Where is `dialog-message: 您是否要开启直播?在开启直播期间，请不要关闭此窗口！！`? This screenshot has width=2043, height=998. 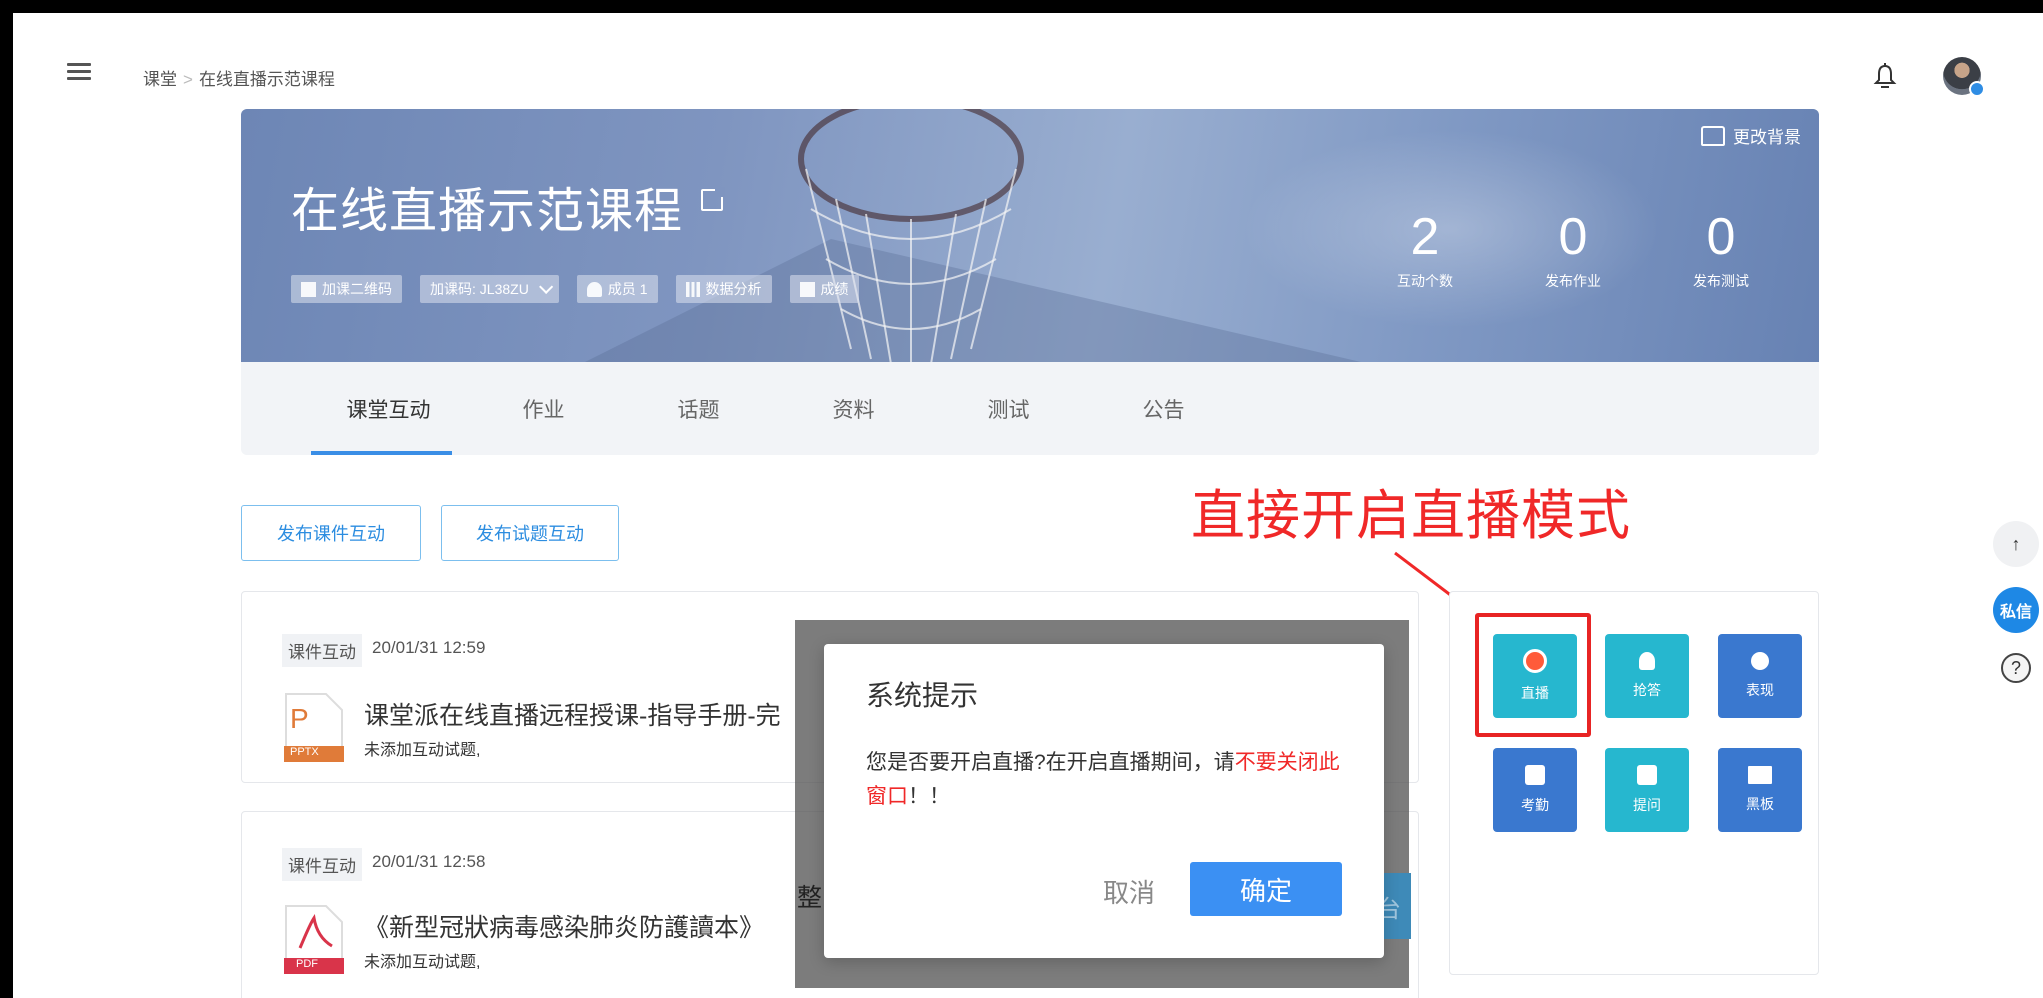
dialog-message: 您是否要开启直播?在开启直播期间，请不要关闭此窗口！！ is located at coordinates (1111, 780).